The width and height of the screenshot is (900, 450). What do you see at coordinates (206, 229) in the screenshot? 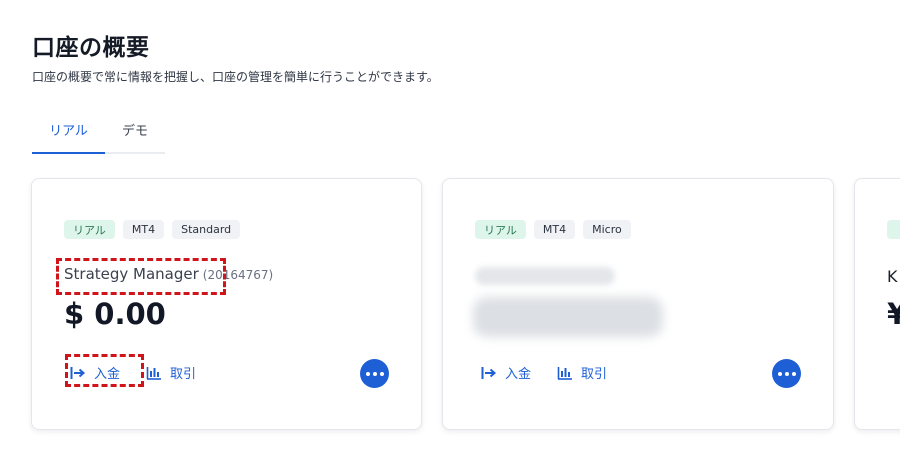
I see `tag-account-class: Standard` at bounding box center [206, 229].